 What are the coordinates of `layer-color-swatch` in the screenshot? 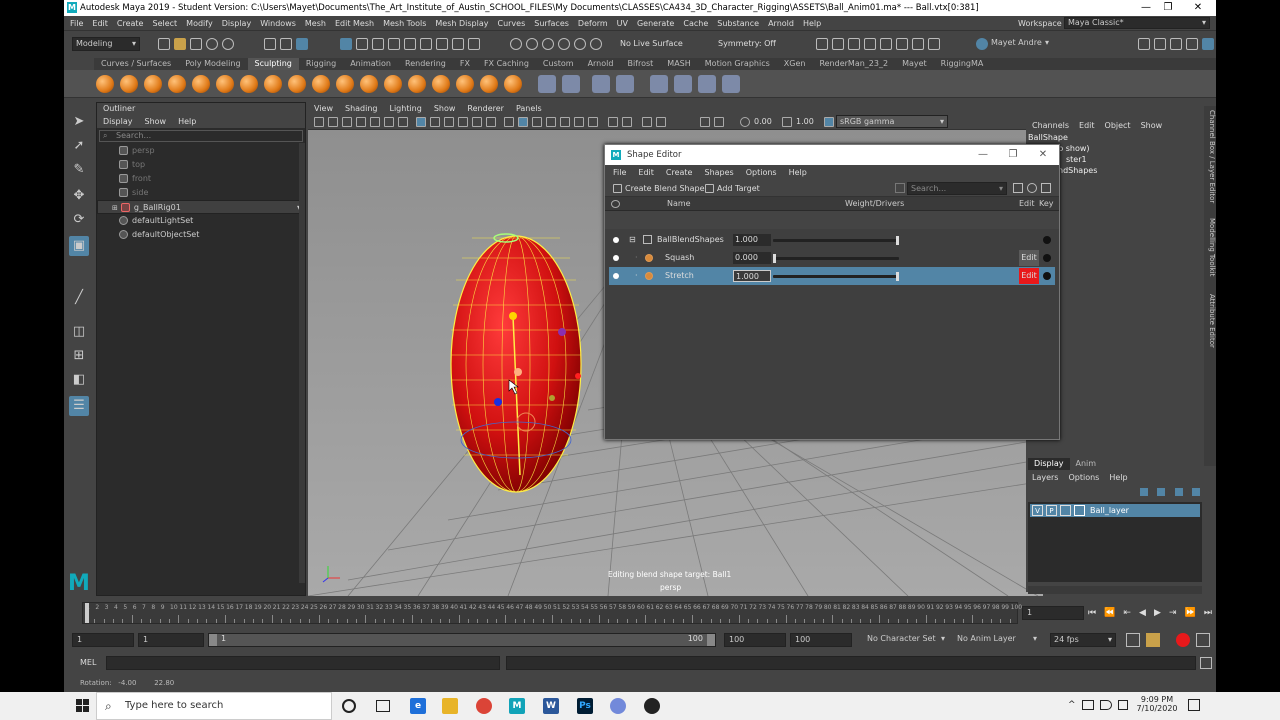 It's located at (1079, 510).